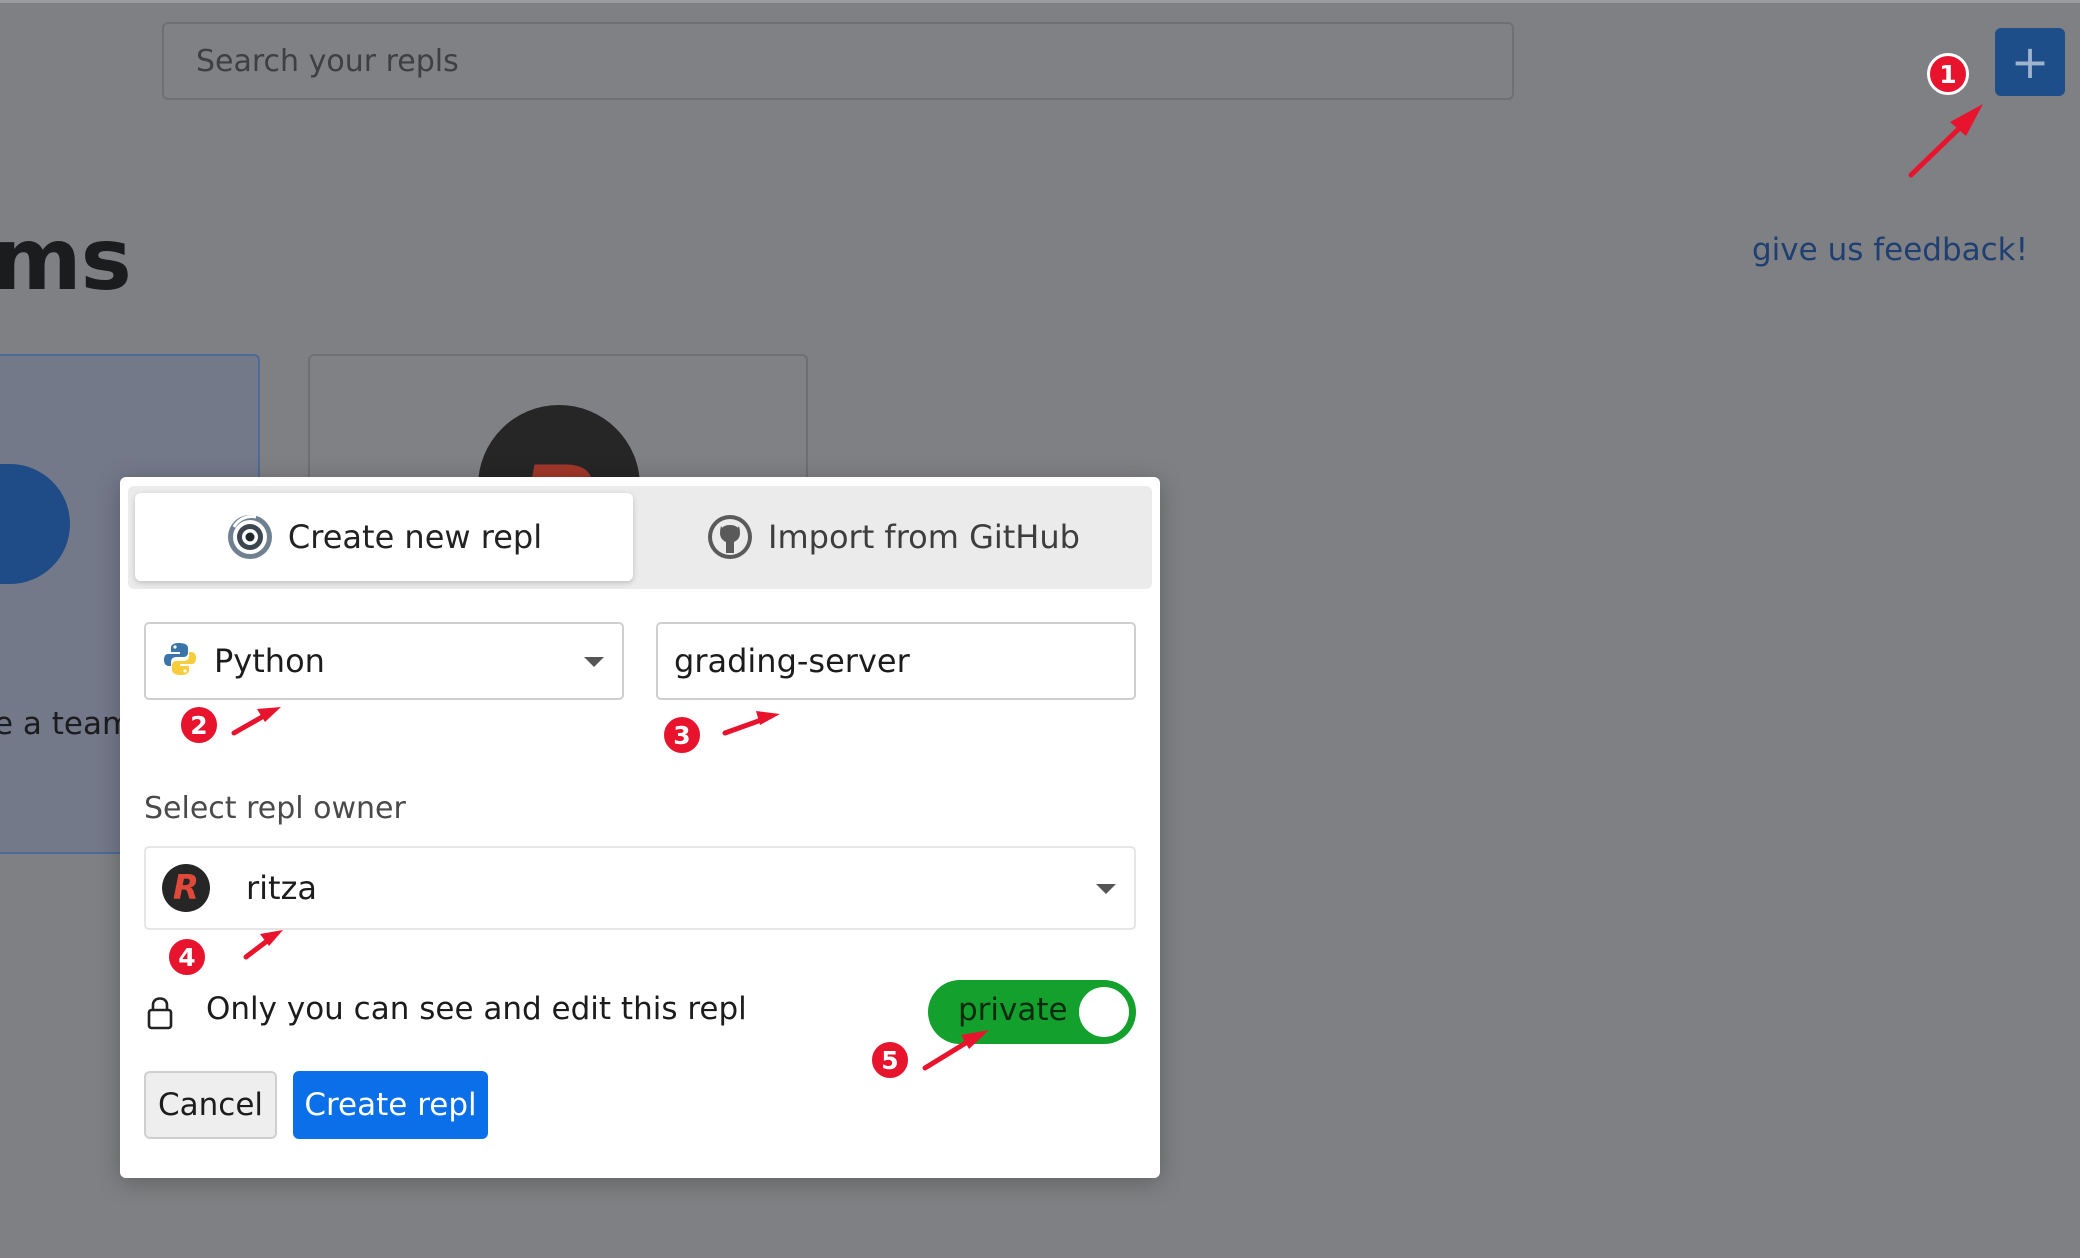 The image size is (2080, 1258). Describe the element at coordinates (1890, 250) in the screenshot. I see `feedback-link: give us feedback!` at that location.